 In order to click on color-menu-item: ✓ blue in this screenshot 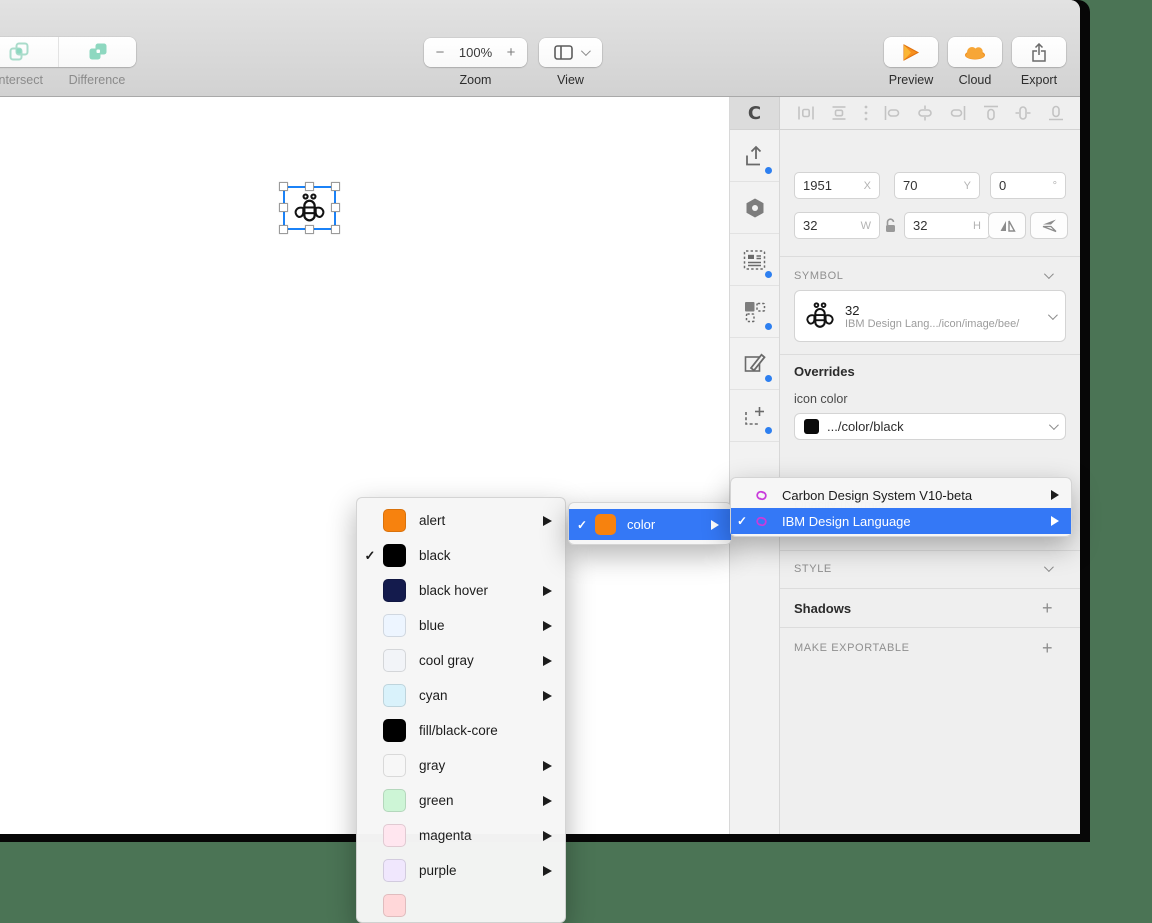, I will do `click(461, 625)`.